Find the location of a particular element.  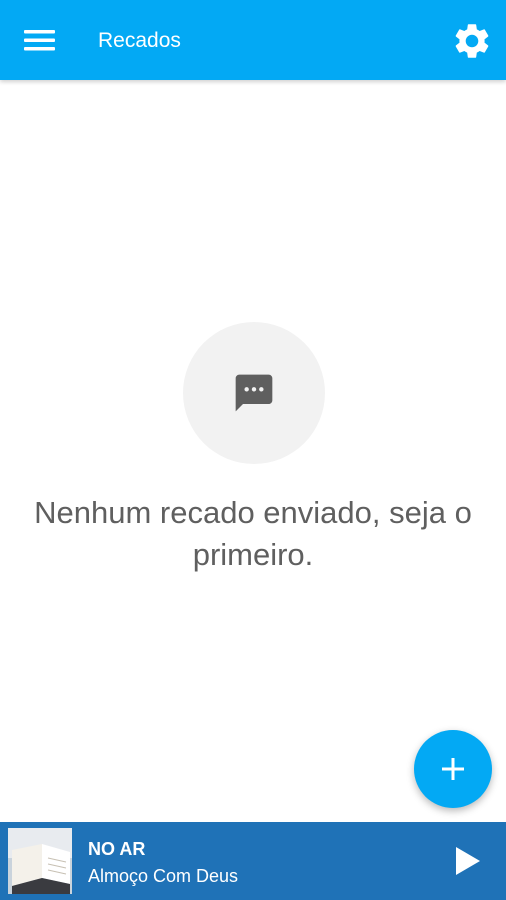

now-playing-bar: NO AR Almoço Com Deus is located at coordinates (253, 861).